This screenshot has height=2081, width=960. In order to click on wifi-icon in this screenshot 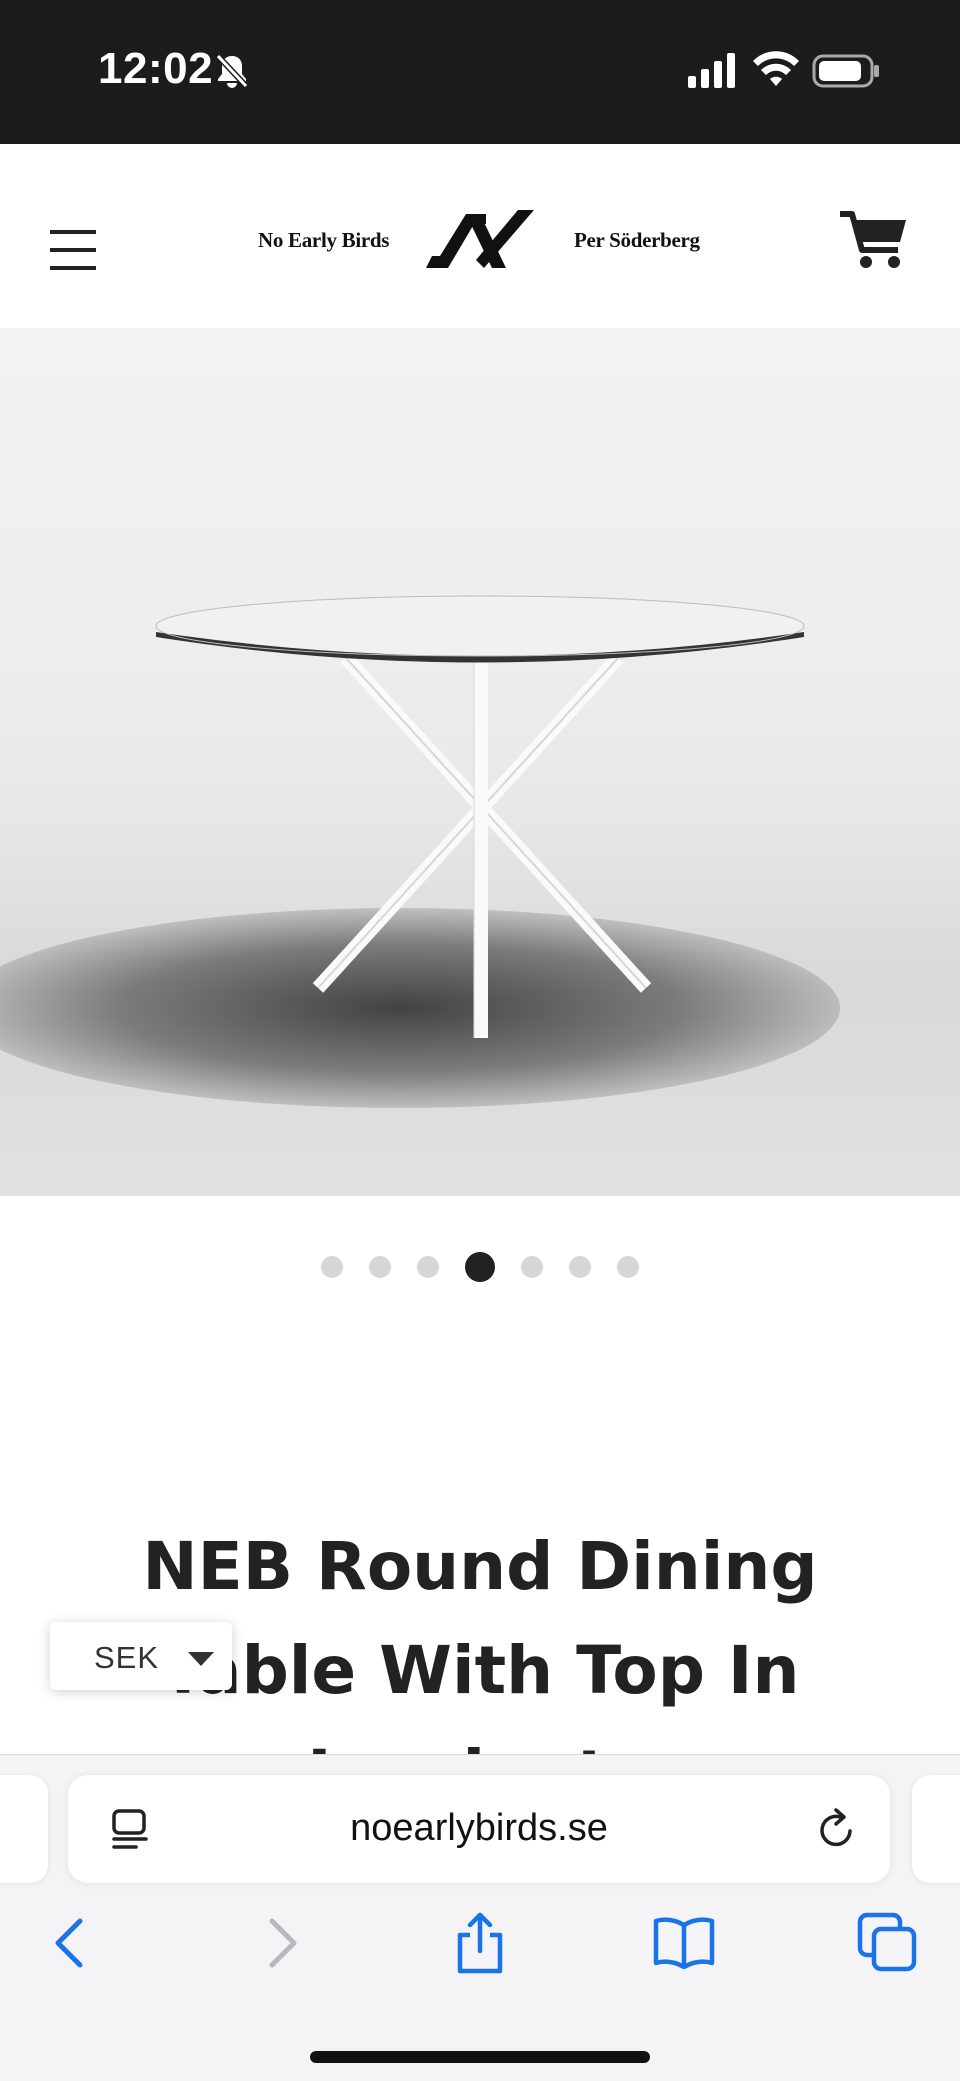, I will do `click(776, 68)`.